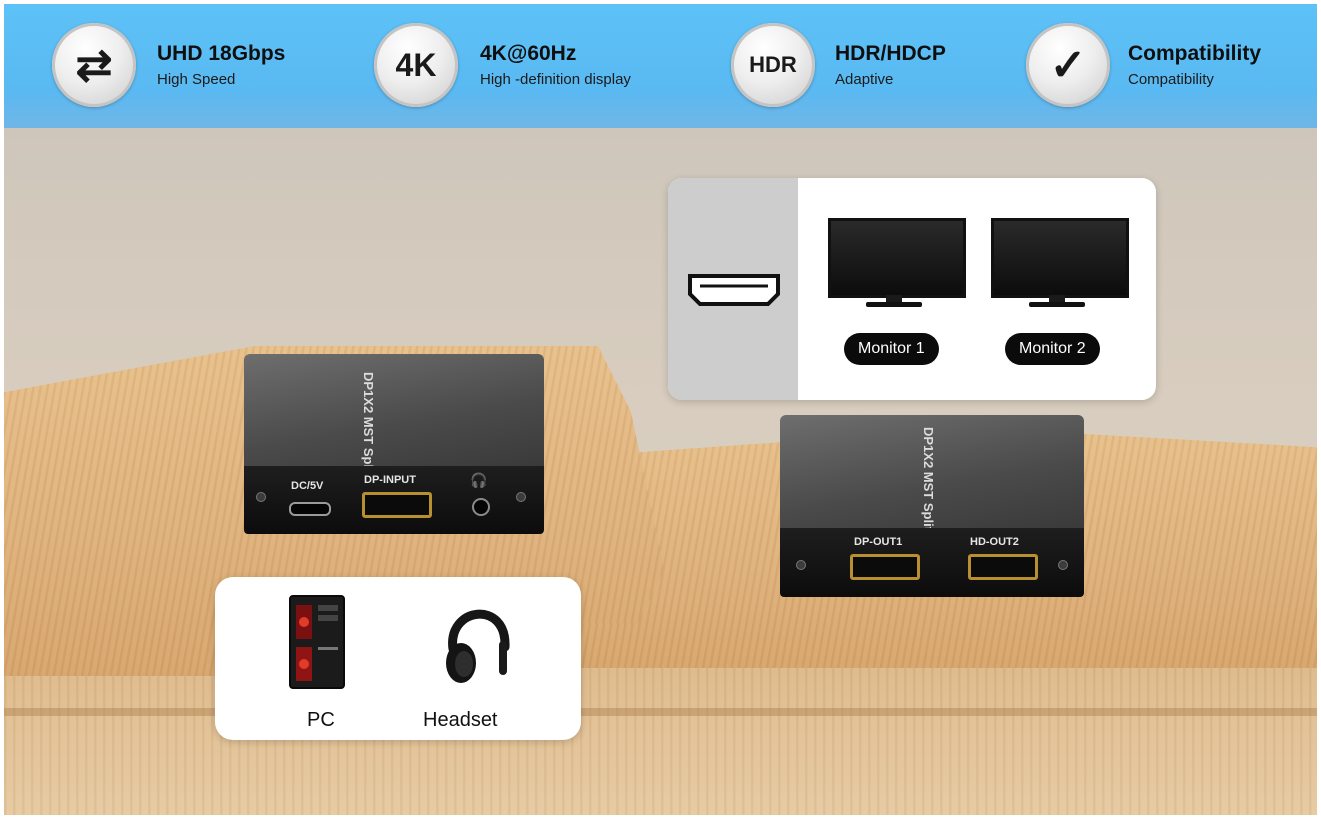 This screenshot has height=819, width=1321. What do you see at coordinates (479, 479) in the screenshot?
I see `headphone-icon: 🎧` at bounding box center [479, 479].